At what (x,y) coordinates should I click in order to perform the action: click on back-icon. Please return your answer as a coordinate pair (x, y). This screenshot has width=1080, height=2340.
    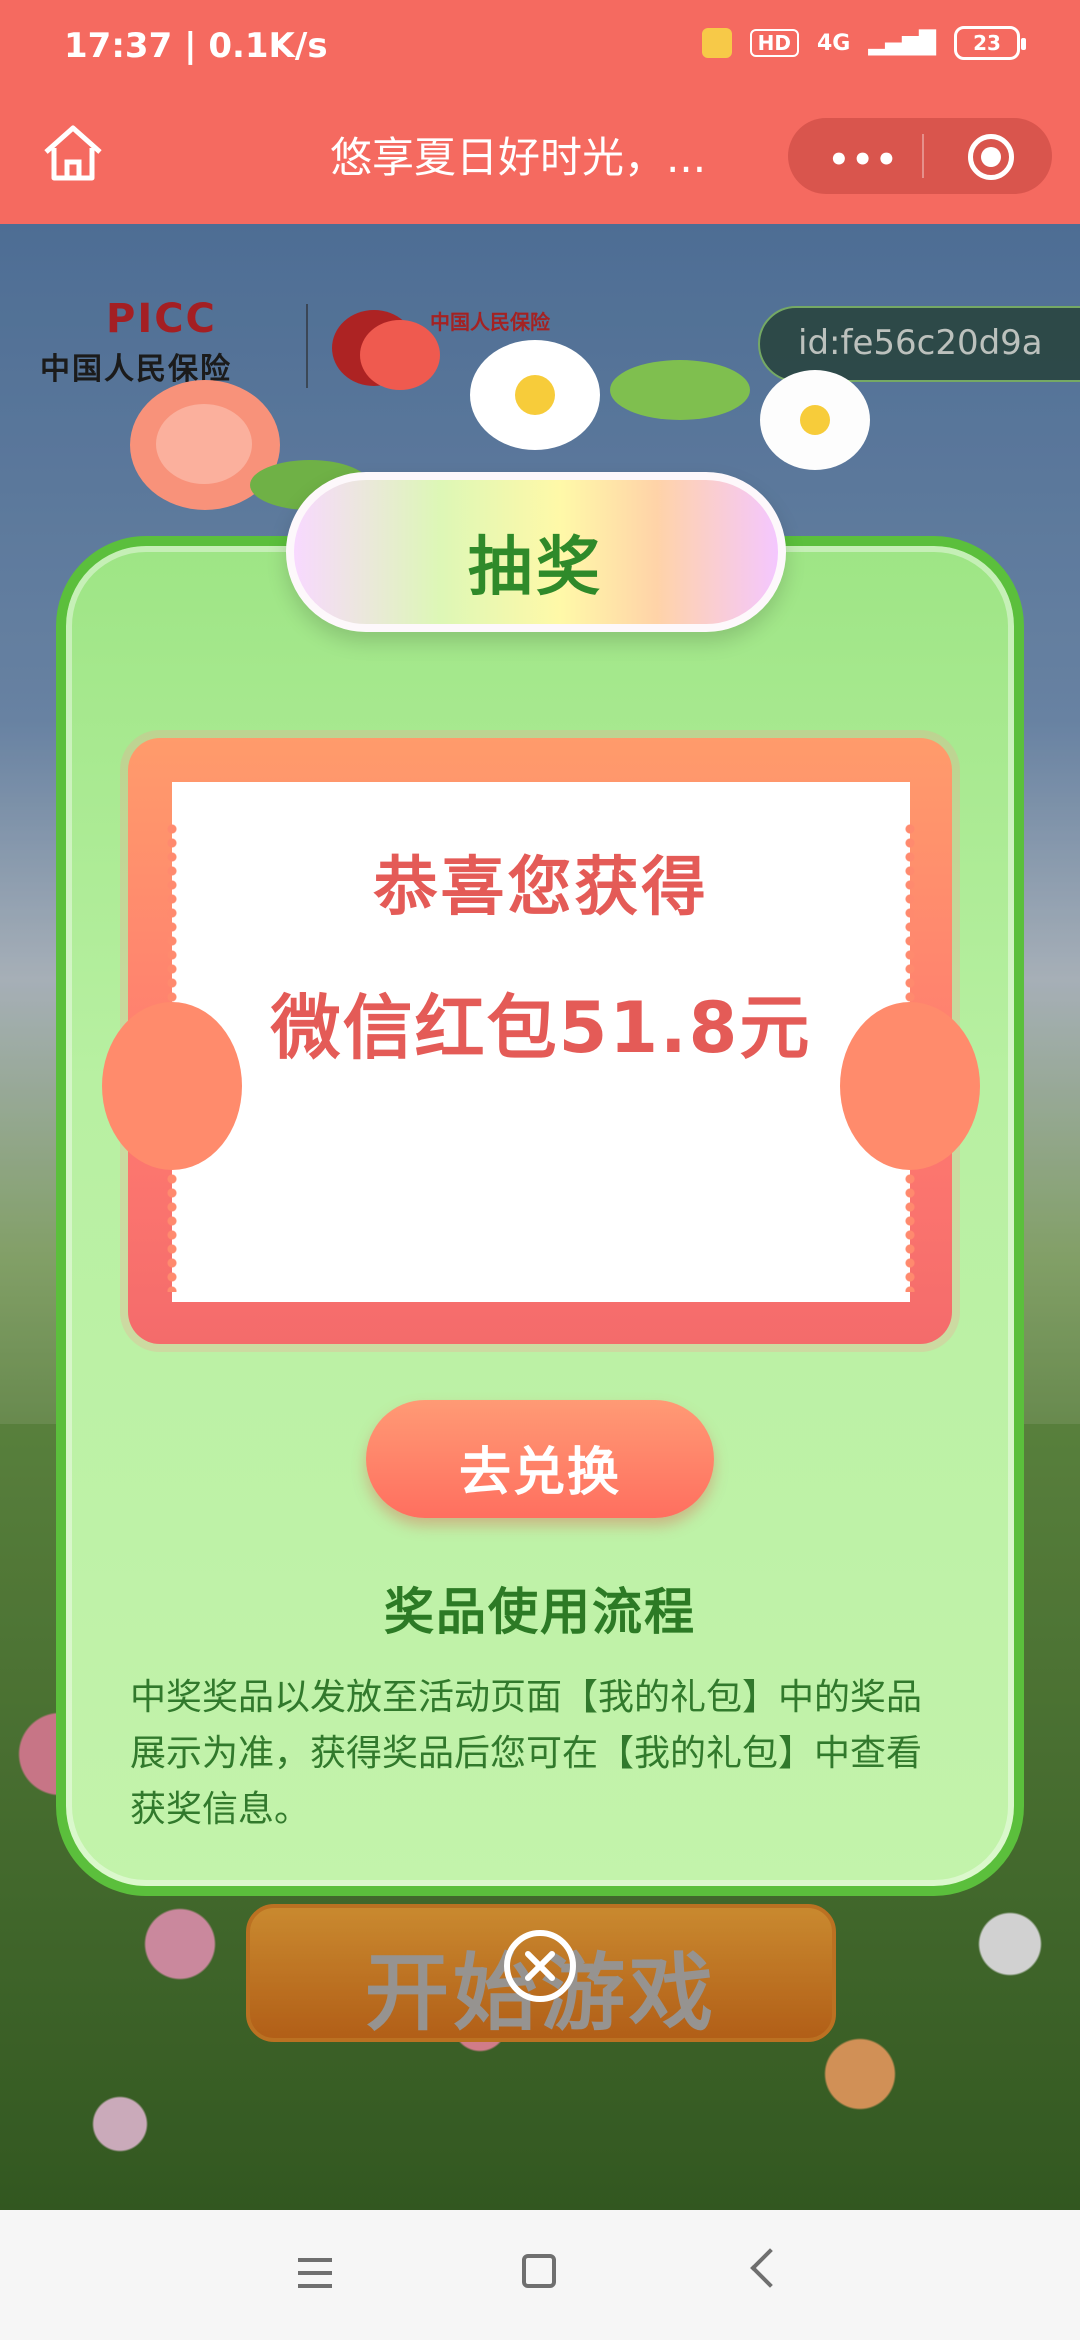
    Looking at the image, I should click on (770, 2268).